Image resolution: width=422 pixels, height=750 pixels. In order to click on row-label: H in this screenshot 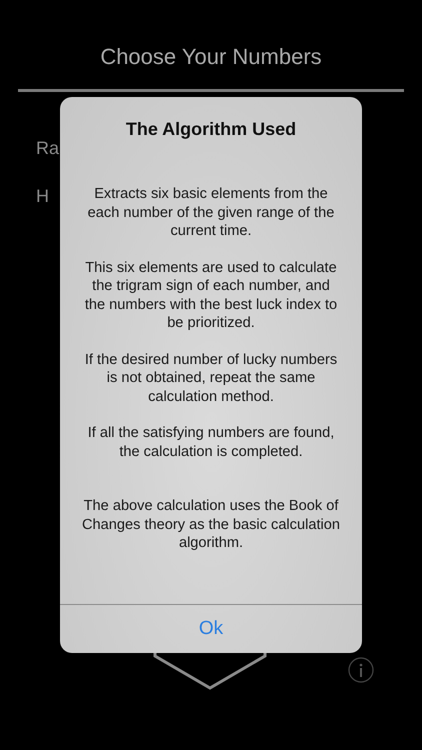, I will do `click(42, 196)`.